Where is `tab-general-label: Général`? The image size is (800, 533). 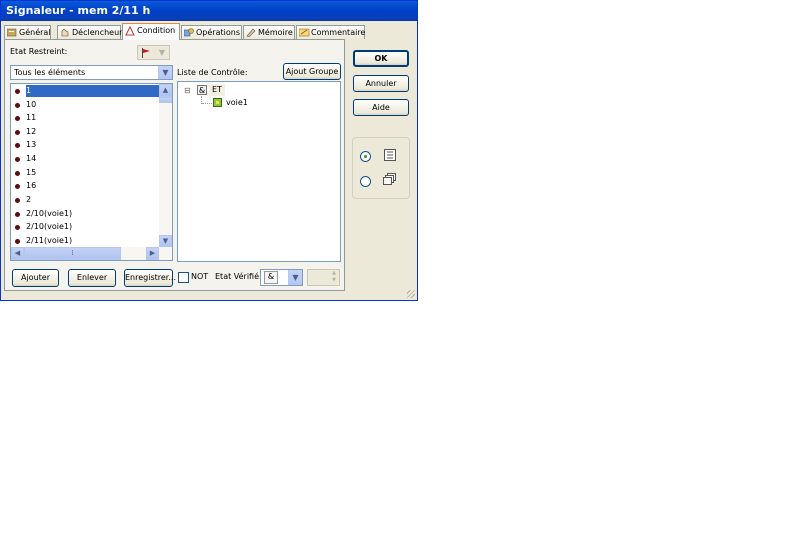
tab-general-label: Général is located at coordinates (35, 32).